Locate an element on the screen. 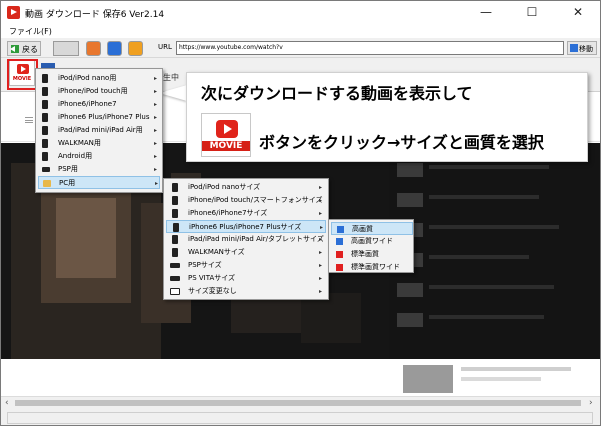 This screenshot has height=426, width=601. menu-item-ipod-size: iPod/iPod nanoサイズ ▸ is located at coordinates (246, 187).